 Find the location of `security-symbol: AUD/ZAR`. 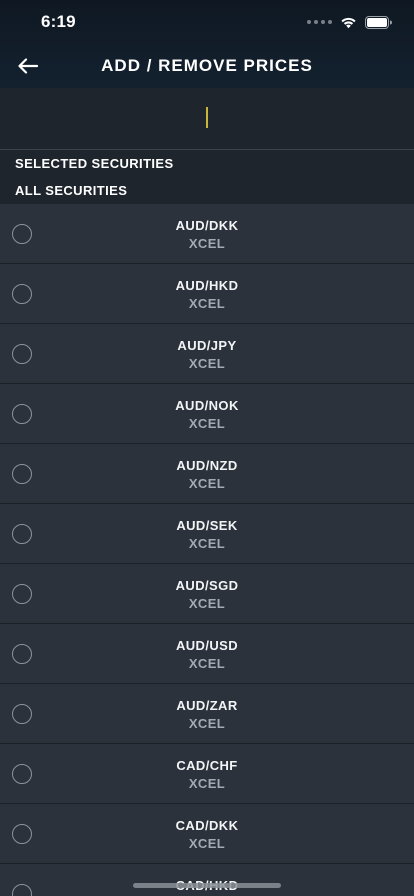

security-symbol: AUD/ZAR is located at coordinates (207, 705).